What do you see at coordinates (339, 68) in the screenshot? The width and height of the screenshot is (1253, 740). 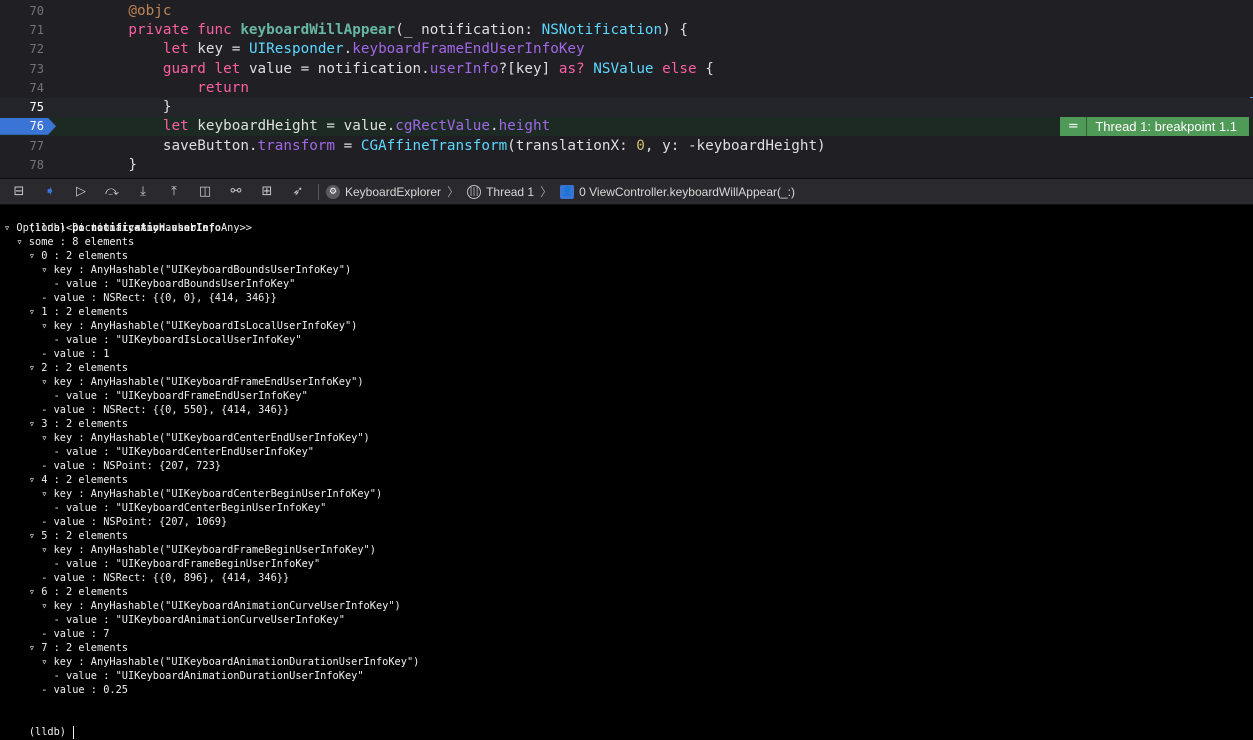 I see `code-token: value = notification.` at bounding box center [339, 68].